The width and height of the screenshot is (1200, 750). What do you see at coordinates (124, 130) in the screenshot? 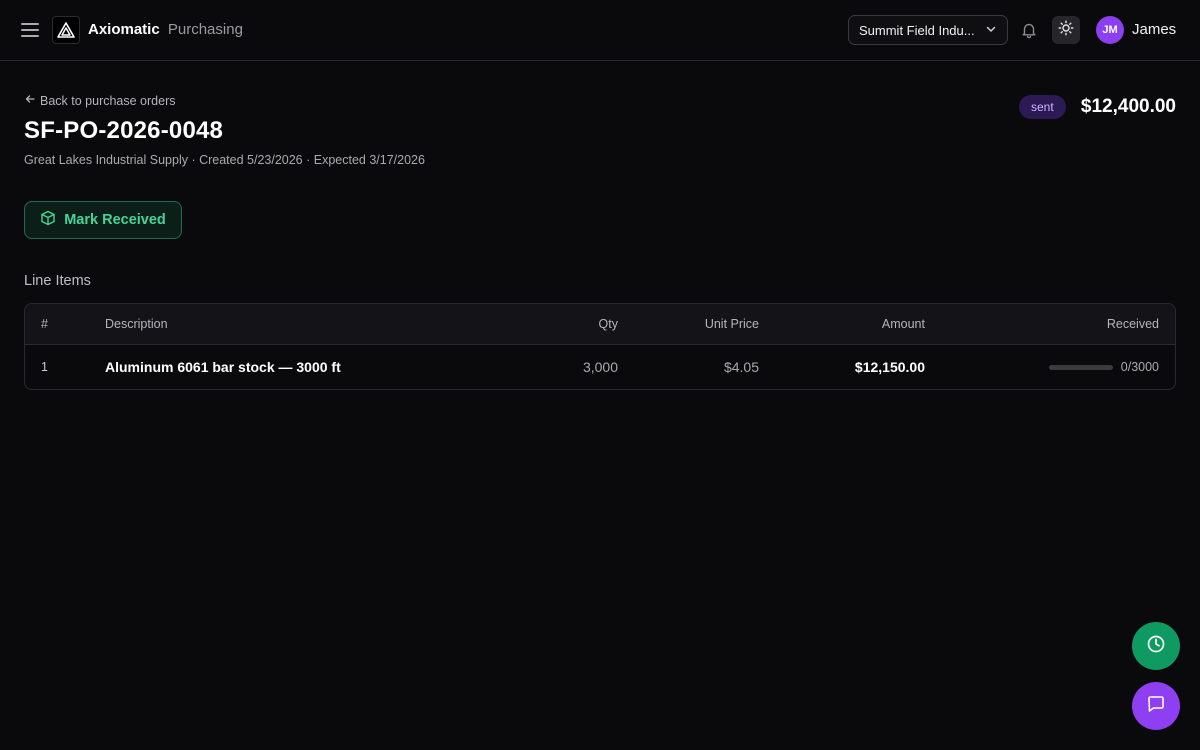
I see `page-title: SF-PO-2026-0048` at bounding box center [124, 130].